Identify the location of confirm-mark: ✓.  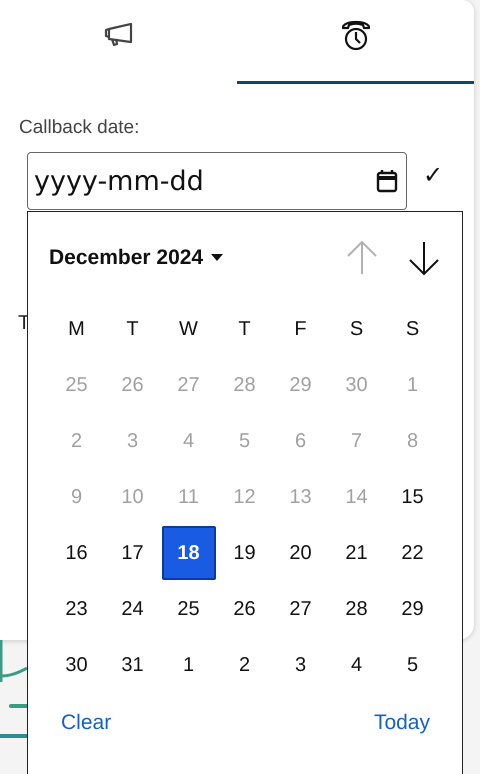
(433, 175).